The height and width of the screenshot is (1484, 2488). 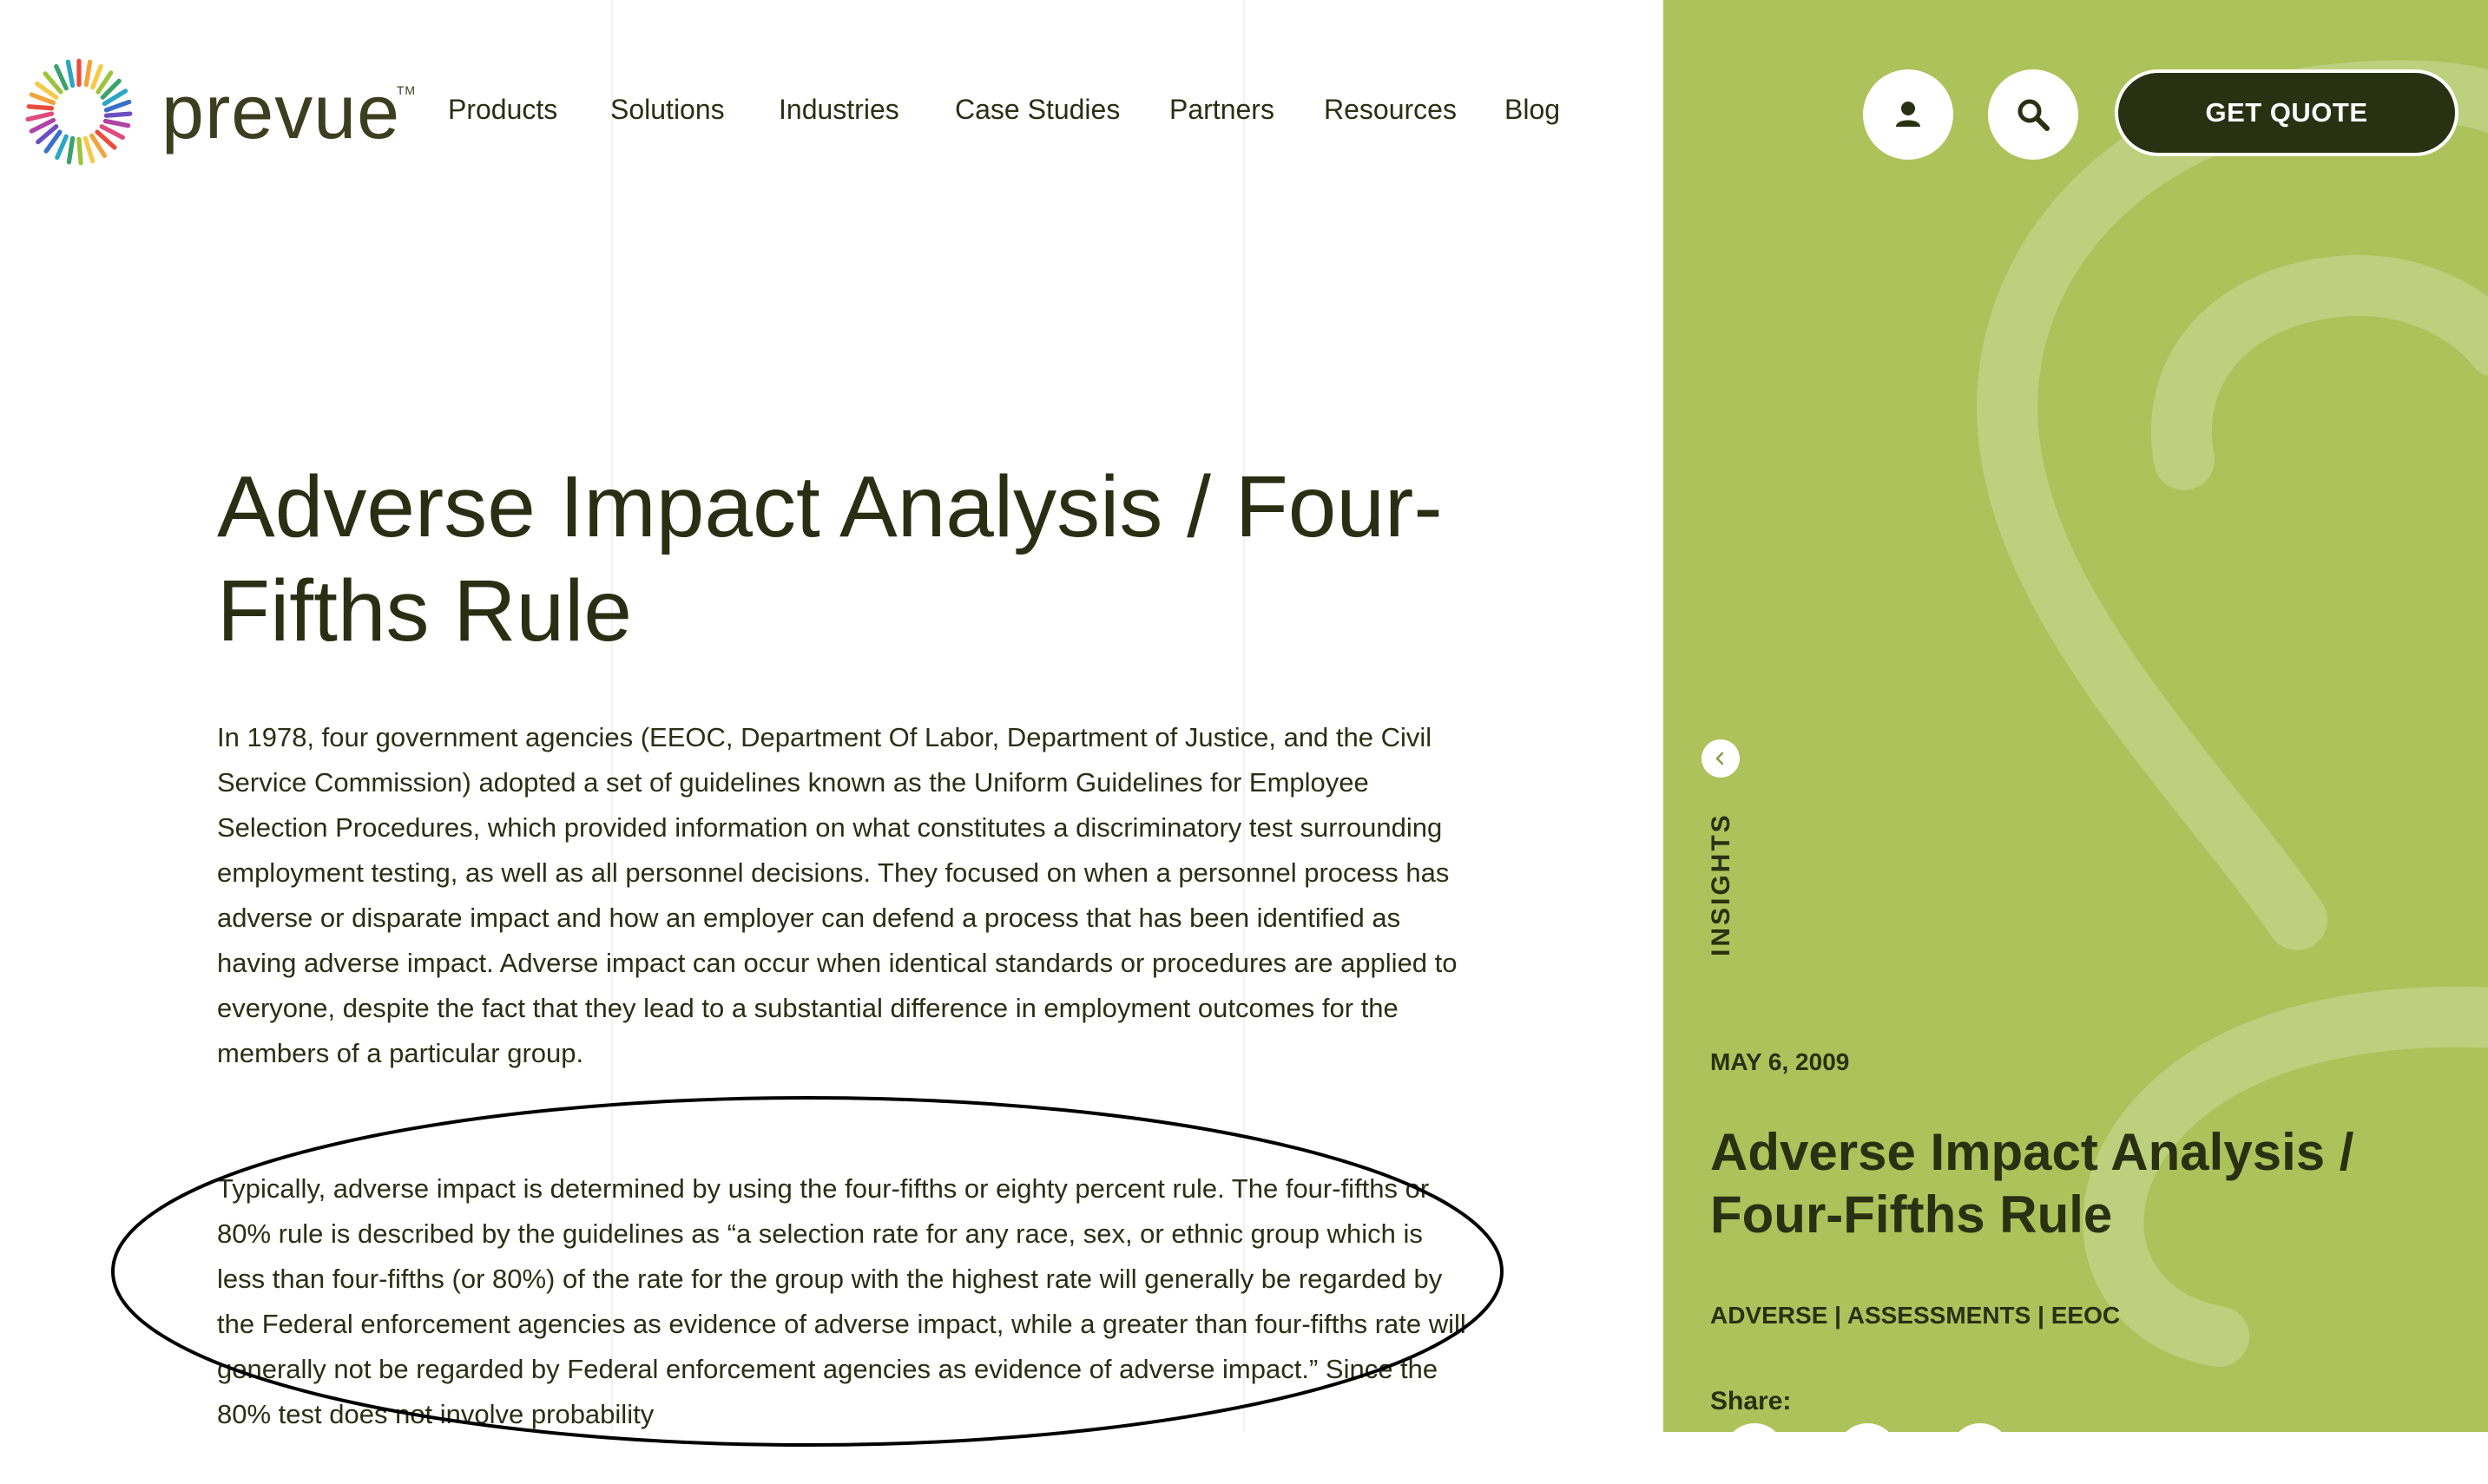 What do you see at coordinates (839, 110) in the screenshot?
I see `nav-item-industries: Industries` at bounding box center [839, 110].